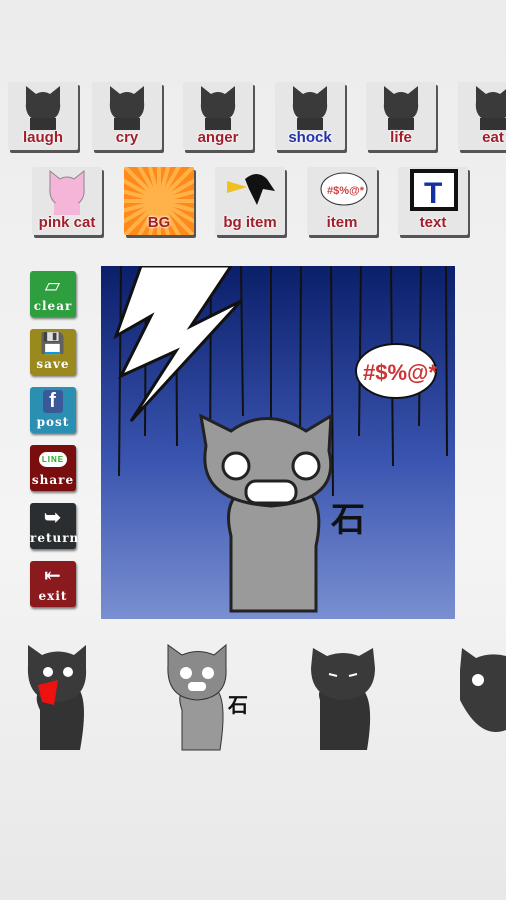  I want to click on post-button: f post, so click(53, 410).